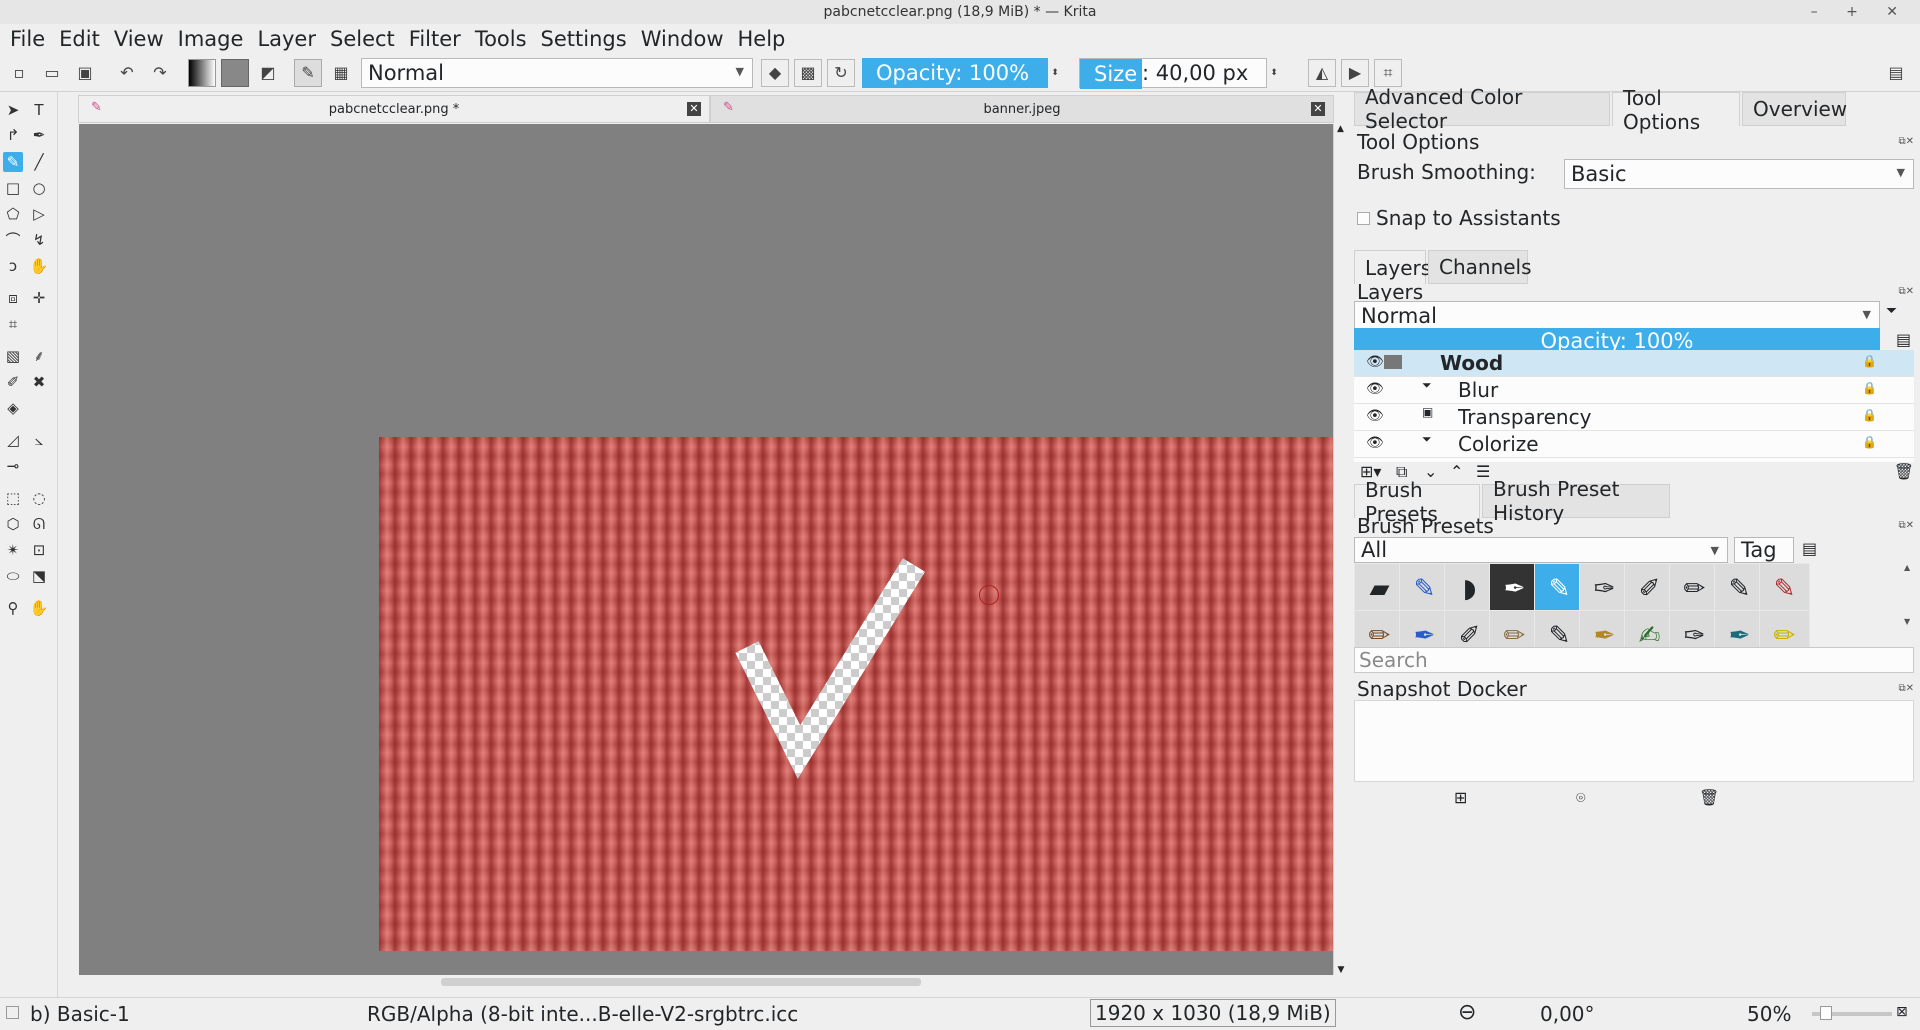 The height and width of the screenshot is (1030, 1920). Describe the element at coordinates (39, 440) in the screenshot. I see `measure-tool-icon: ⦣` at that location.